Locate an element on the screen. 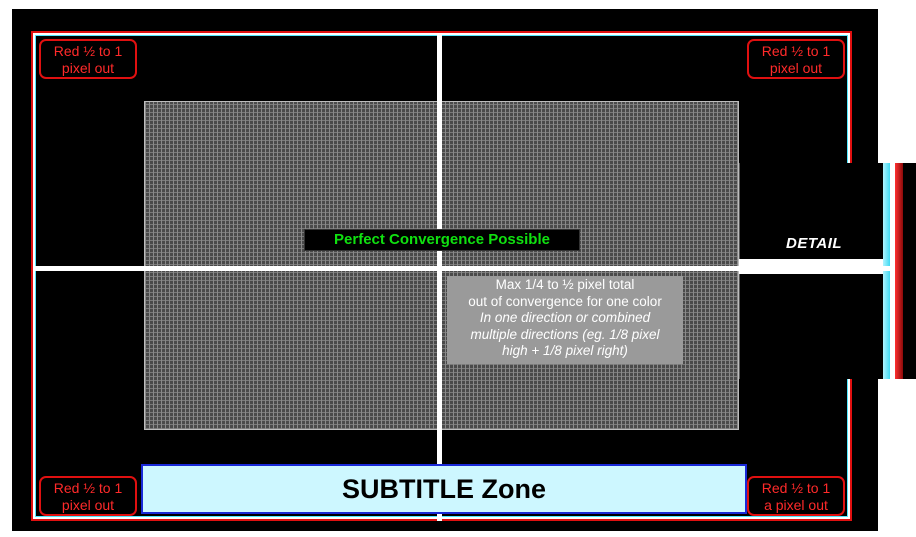  info-line-4: multiple directions (eg. 1/8 pixel is located at coordinates (565, 334).